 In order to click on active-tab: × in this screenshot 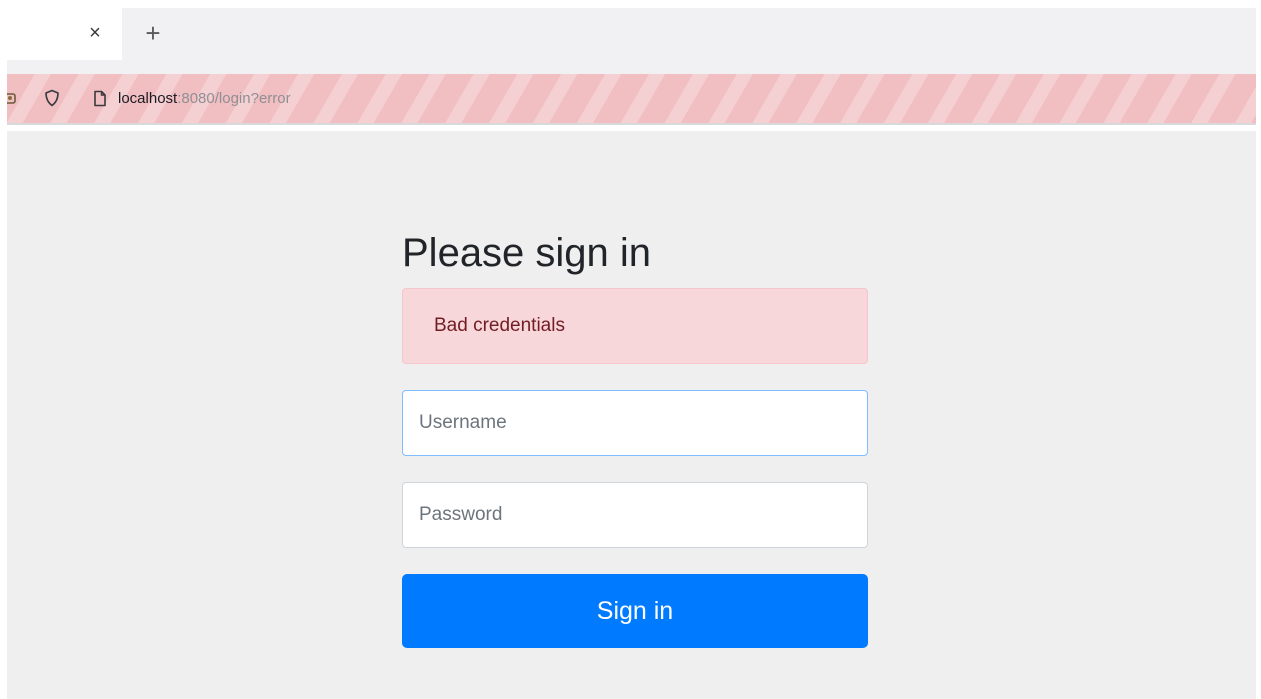, I will do `click(64, 34)`.